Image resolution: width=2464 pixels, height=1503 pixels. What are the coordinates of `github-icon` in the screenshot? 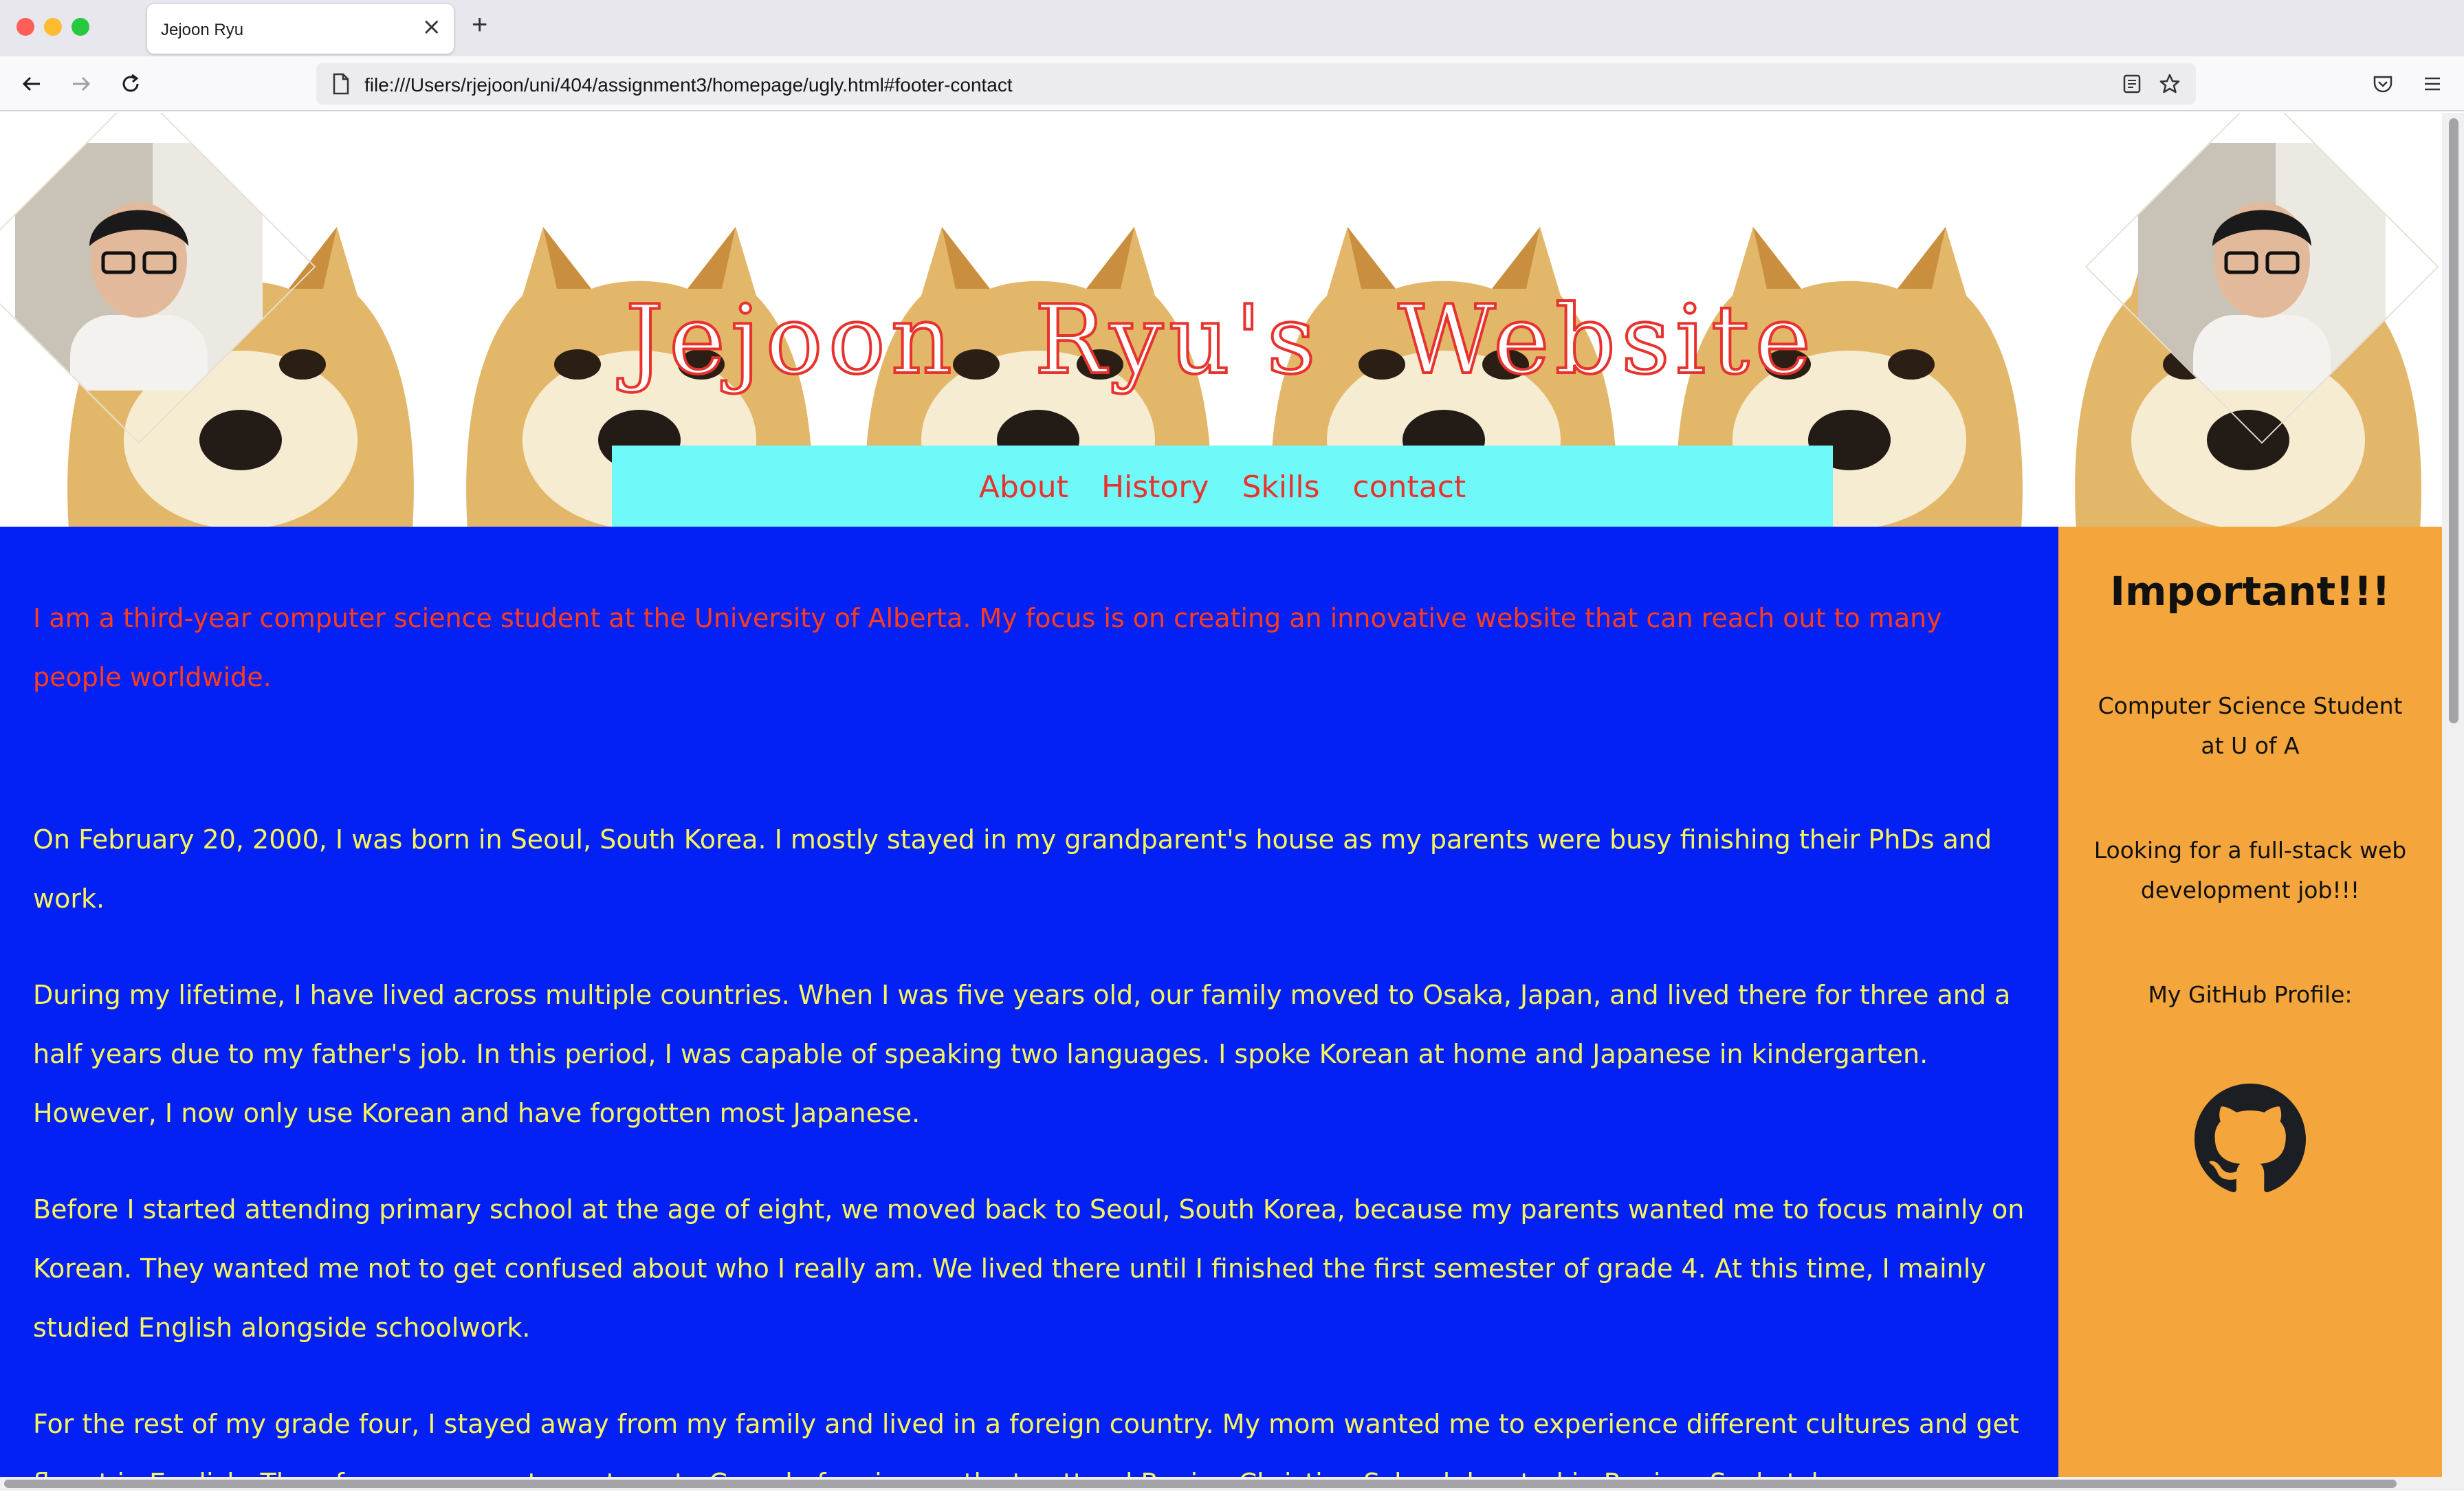 It's located at (2250, 1139).